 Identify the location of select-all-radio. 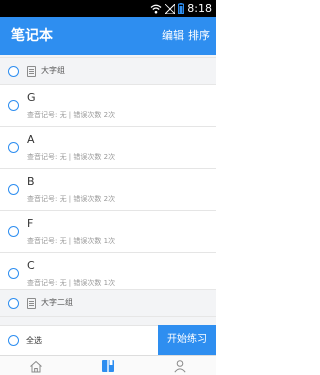
(13, 340).